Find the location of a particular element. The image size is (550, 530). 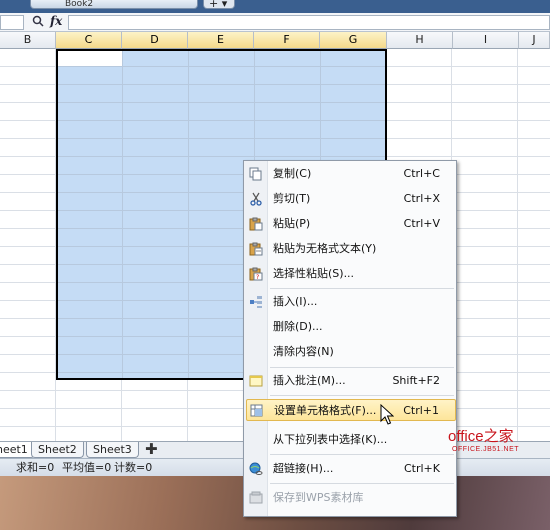

new-tab-button: + ▾ is located at coordinates (219, 4).